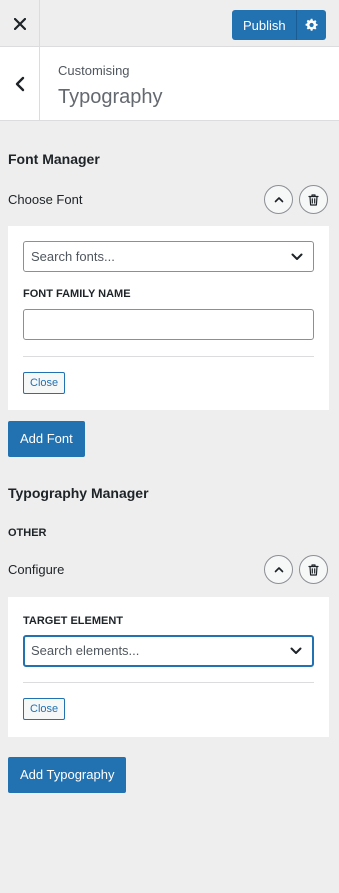 The height and width of the screenshot is (893, 339). I want to click on font-close-button: Close, so click(44, 383).